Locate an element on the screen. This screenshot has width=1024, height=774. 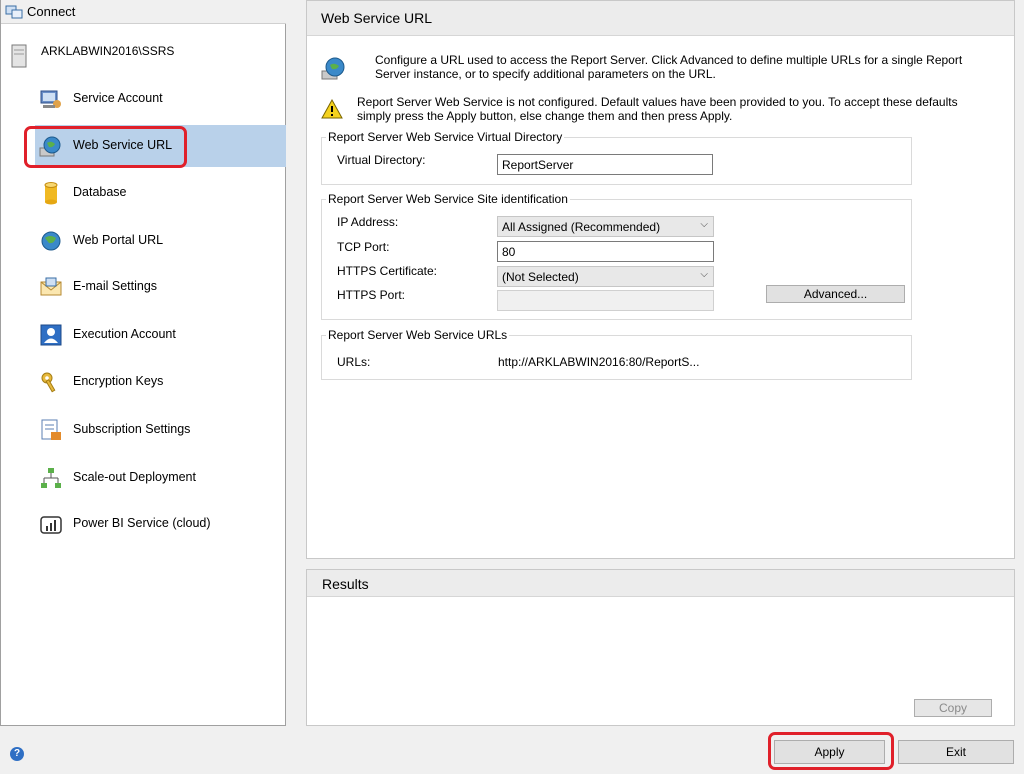
page-title: Web Service URL is located at coordinates (377, 18).